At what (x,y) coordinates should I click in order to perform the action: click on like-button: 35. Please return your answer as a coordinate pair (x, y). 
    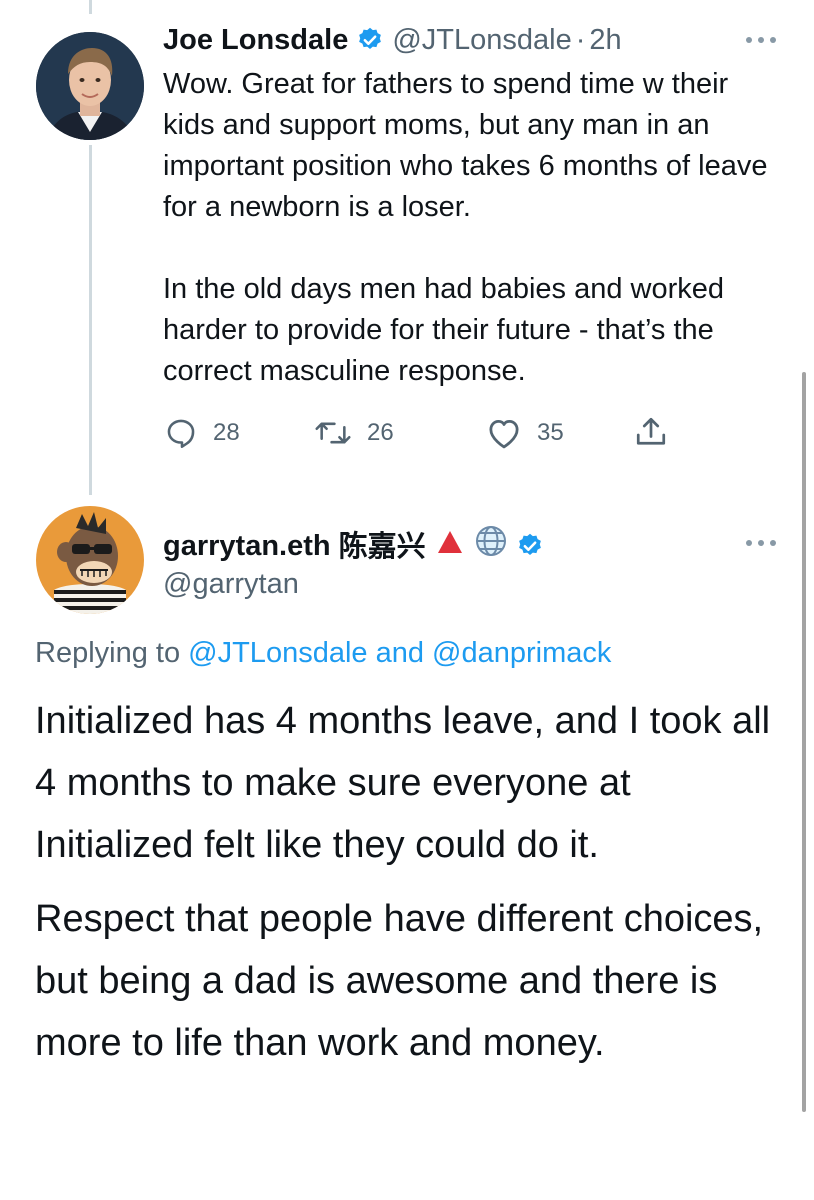
    Looking at the image, I should click on (524, 433).